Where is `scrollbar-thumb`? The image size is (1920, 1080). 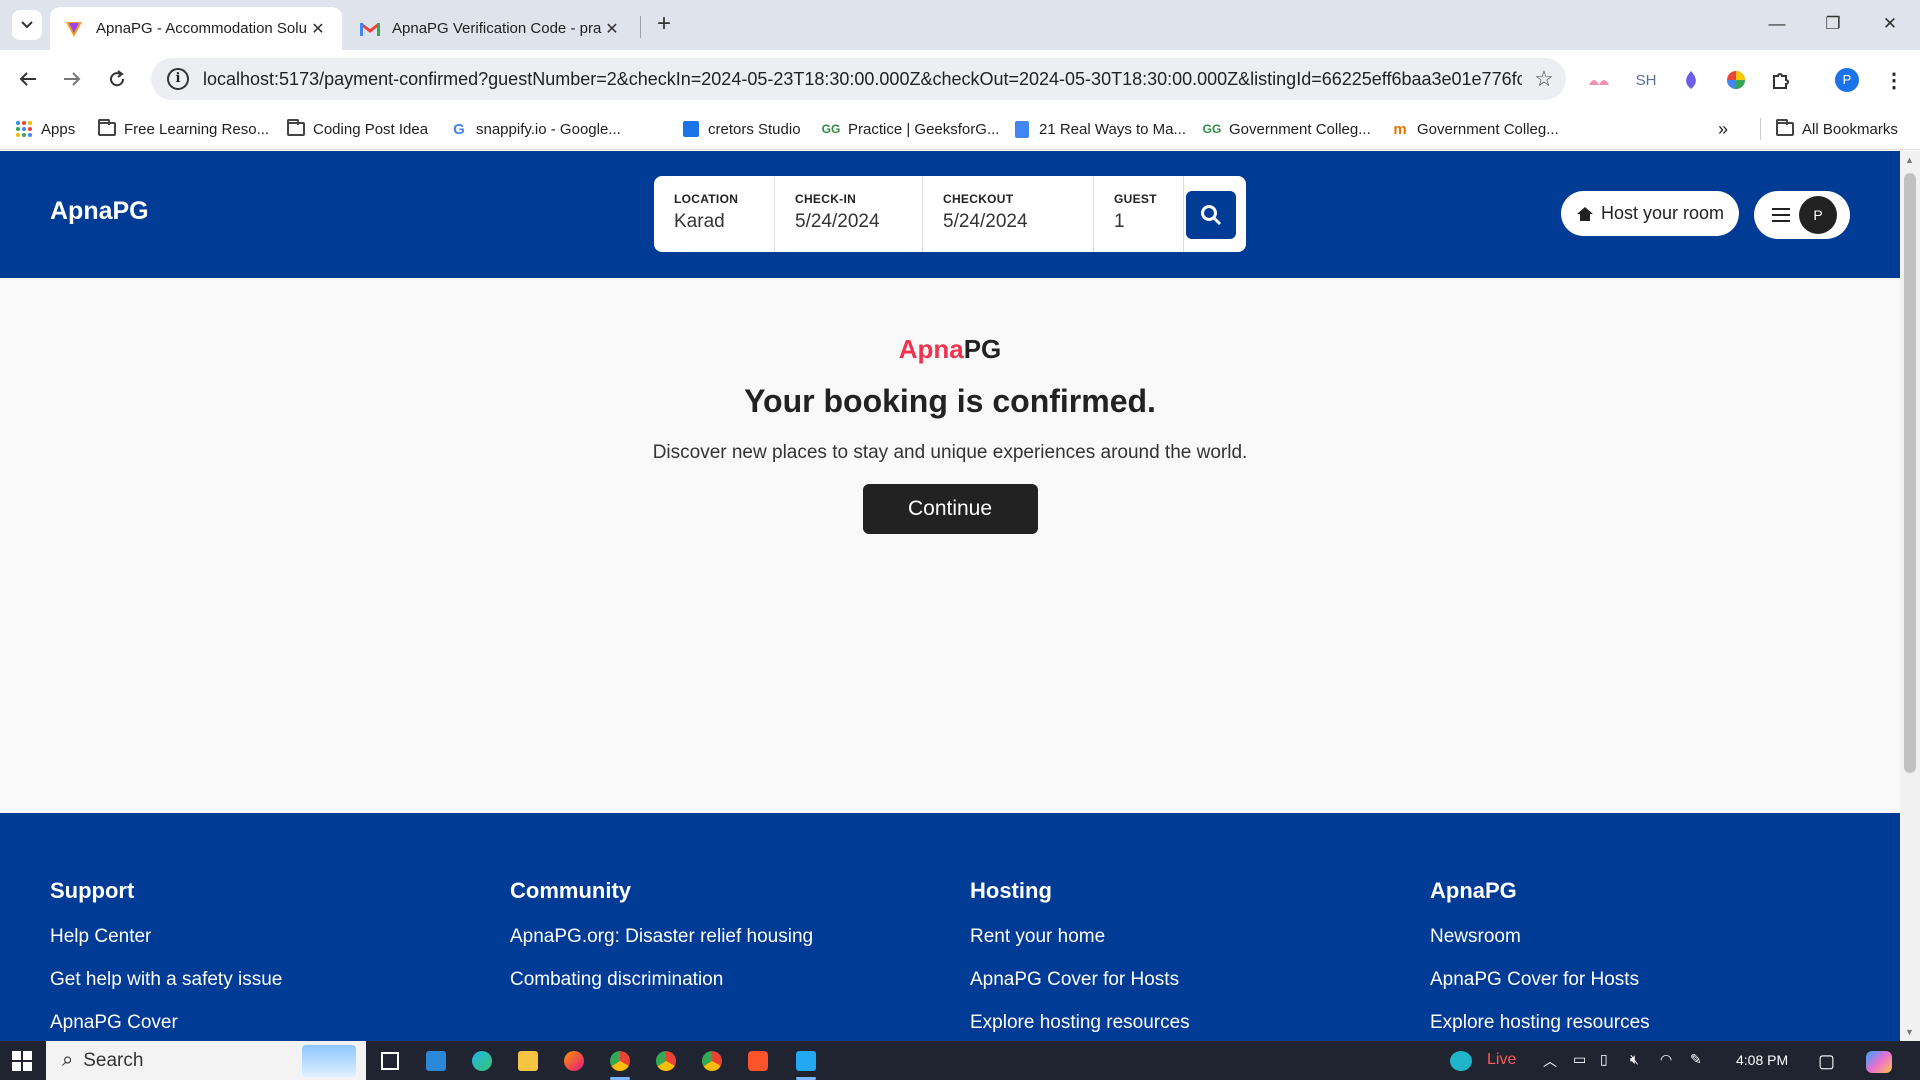
scrollbar-thumb is located at coordinates (1910, 473).